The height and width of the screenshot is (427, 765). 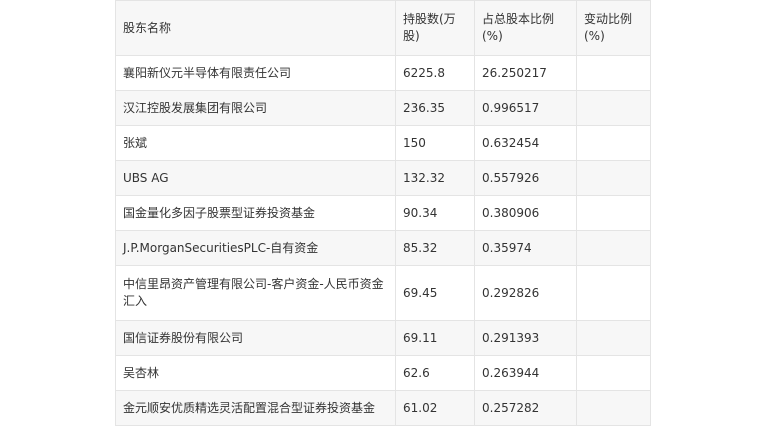 I want to click on cell-share-ratio: 0.291393, so click(x=525, y=338).